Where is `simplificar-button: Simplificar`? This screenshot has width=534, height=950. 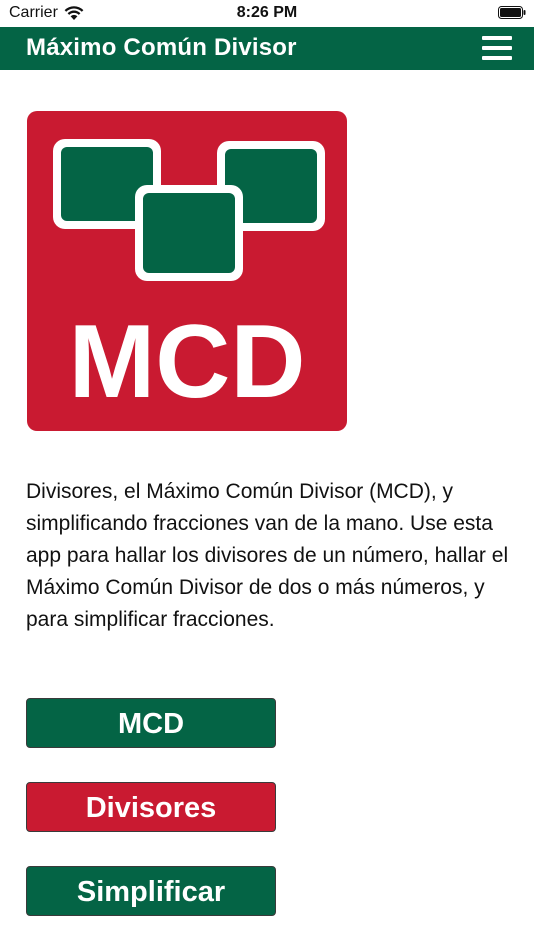 simplificar-button: Simplificar is located at coordinates (151, 891).